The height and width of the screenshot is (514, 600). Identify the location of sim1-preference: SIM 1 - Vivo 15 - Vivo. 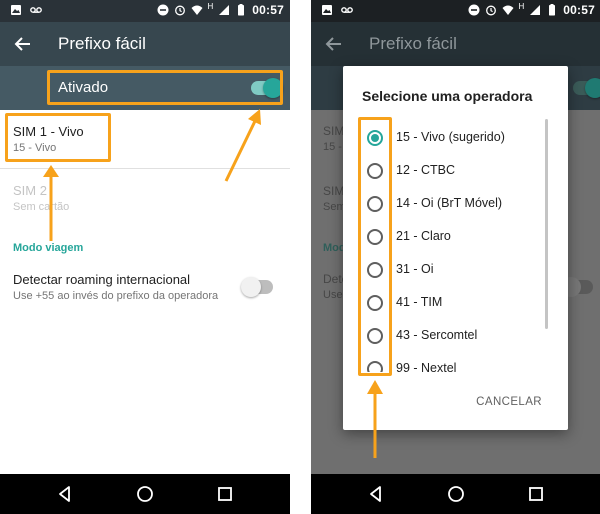
(145, 139).